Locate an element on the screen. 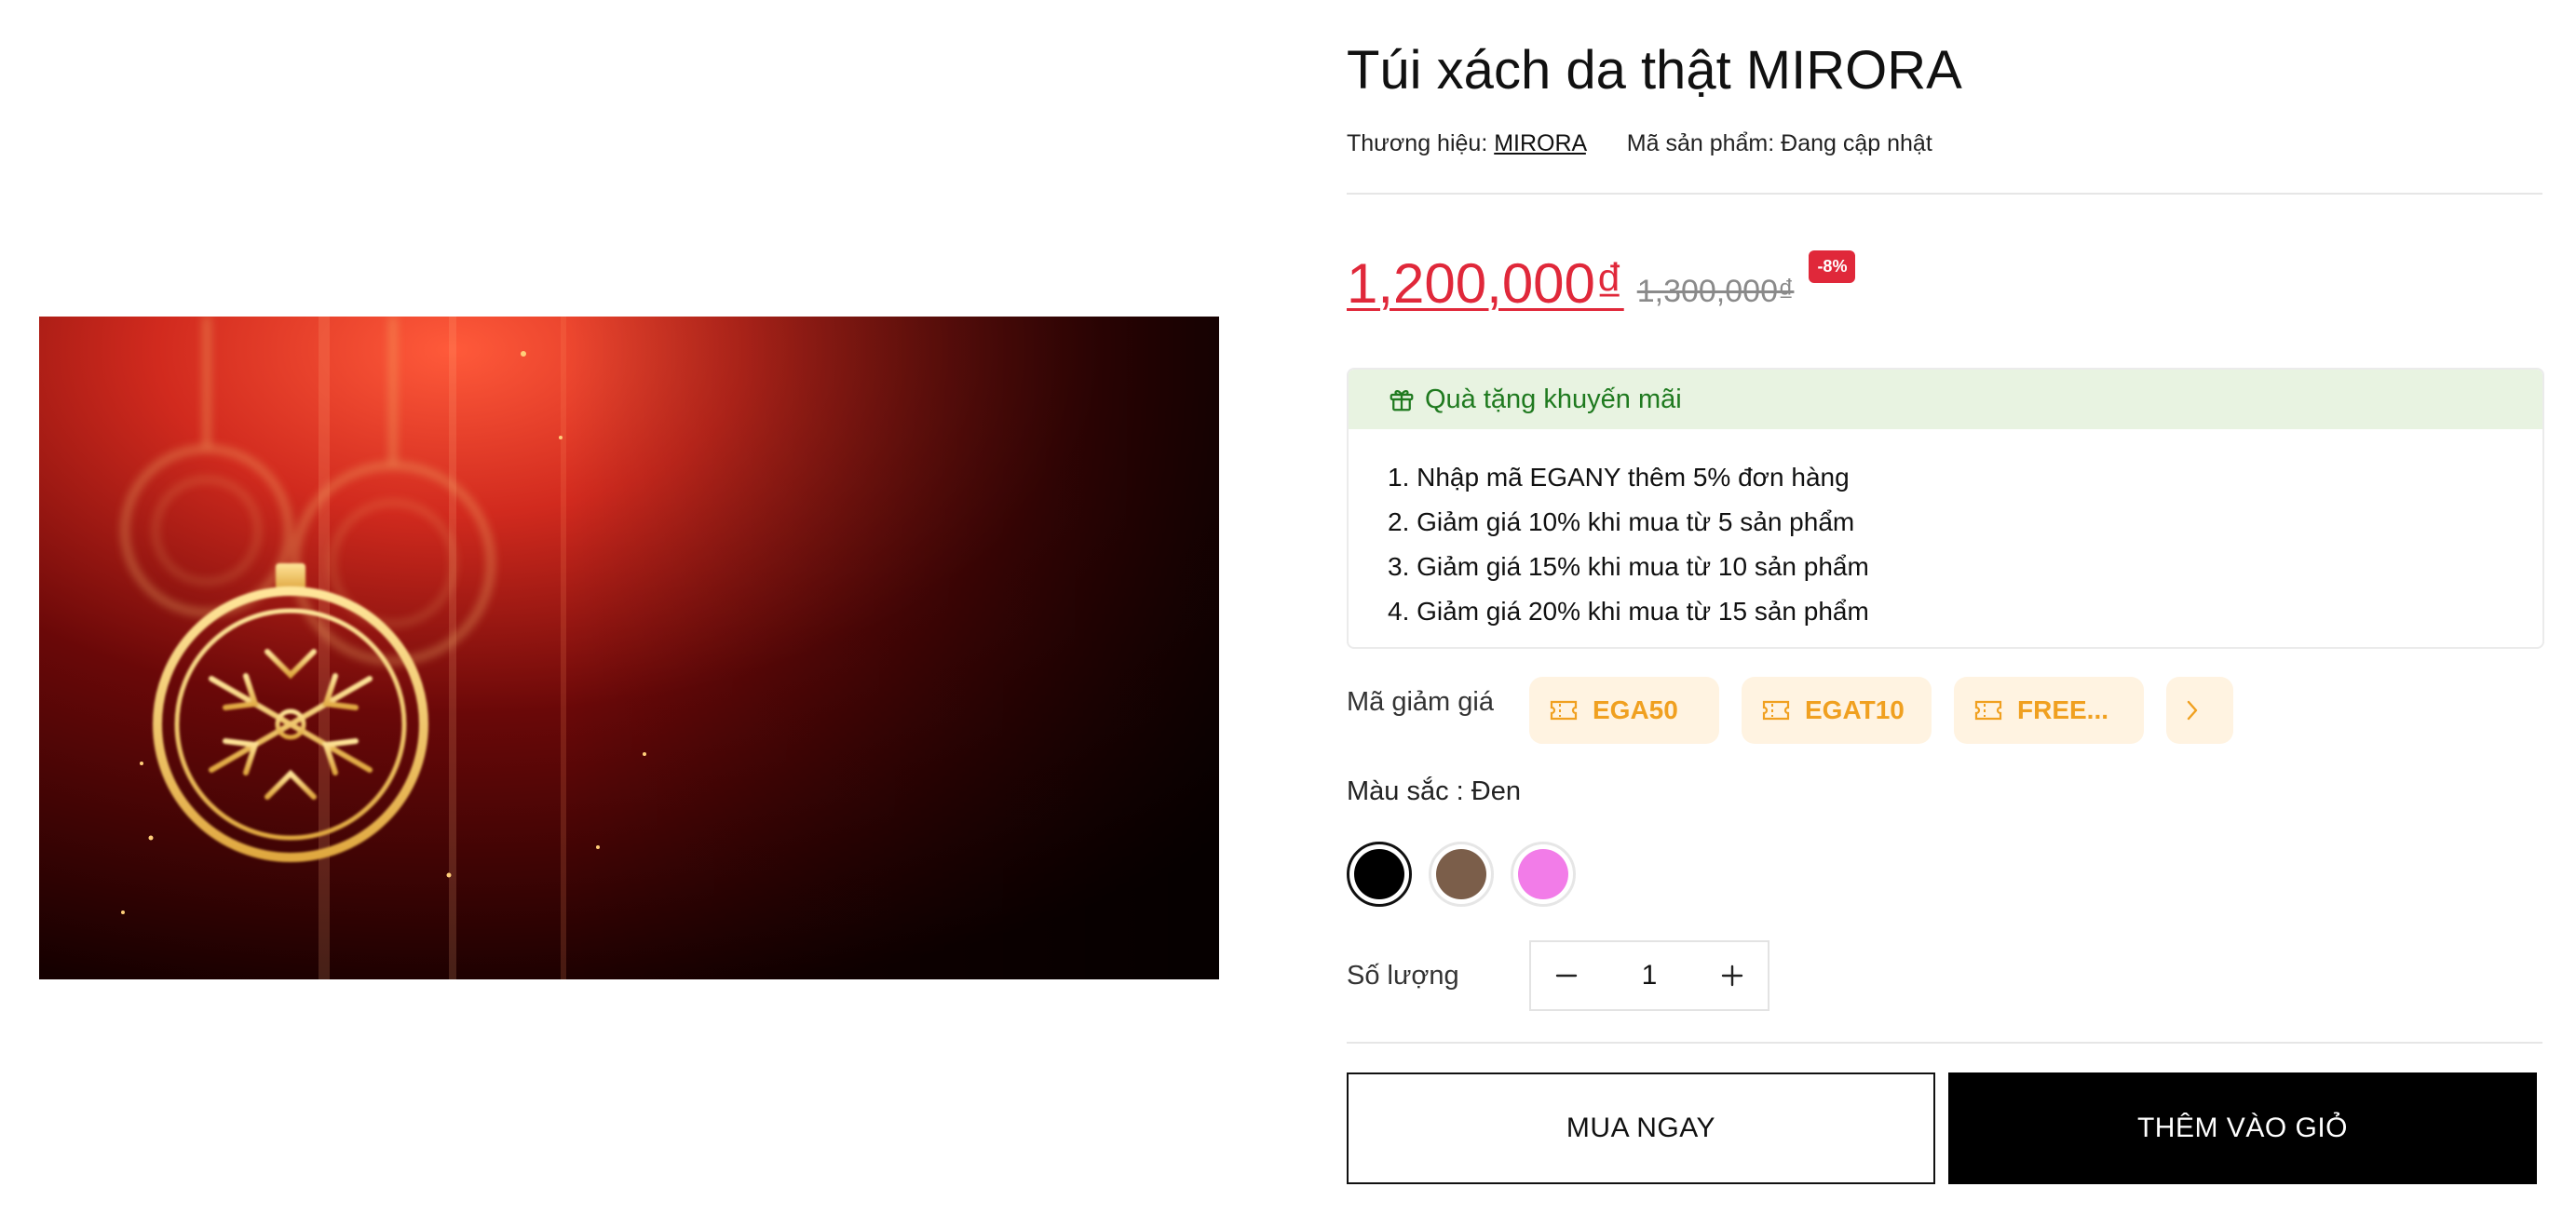 The height and width of the screenshot is (1214, 2576). compare-price: 1,300,000₫ is located at coordinates (1715, 291).